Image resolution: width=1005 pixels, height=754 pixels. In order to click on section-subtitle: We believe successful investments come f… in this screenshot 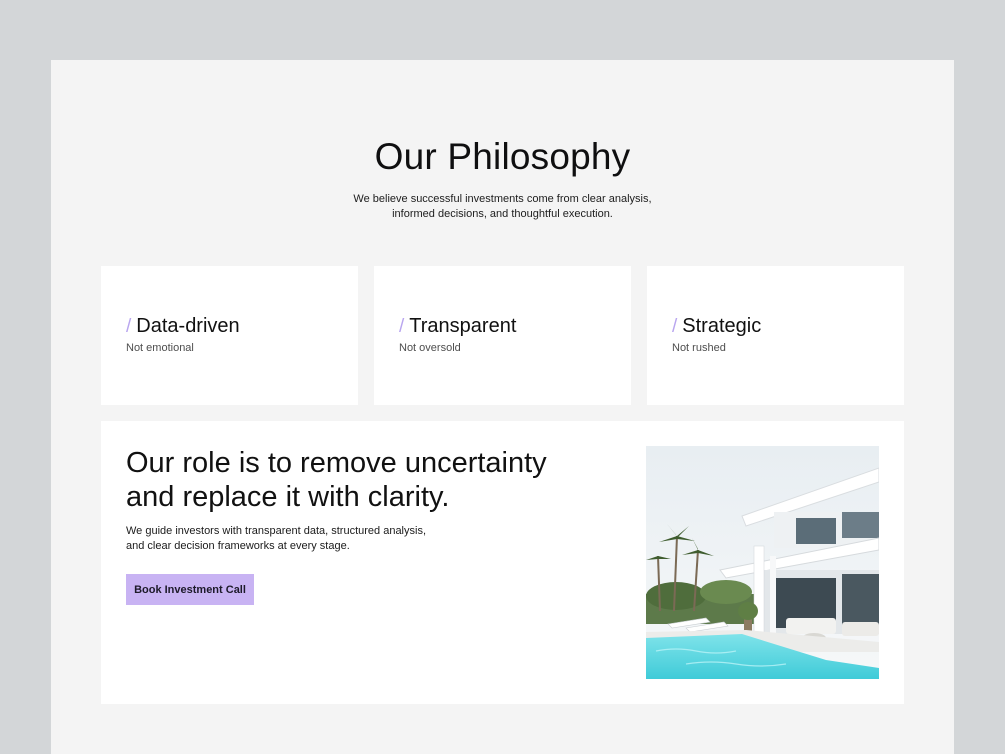, I will do `click(502, 207)`.